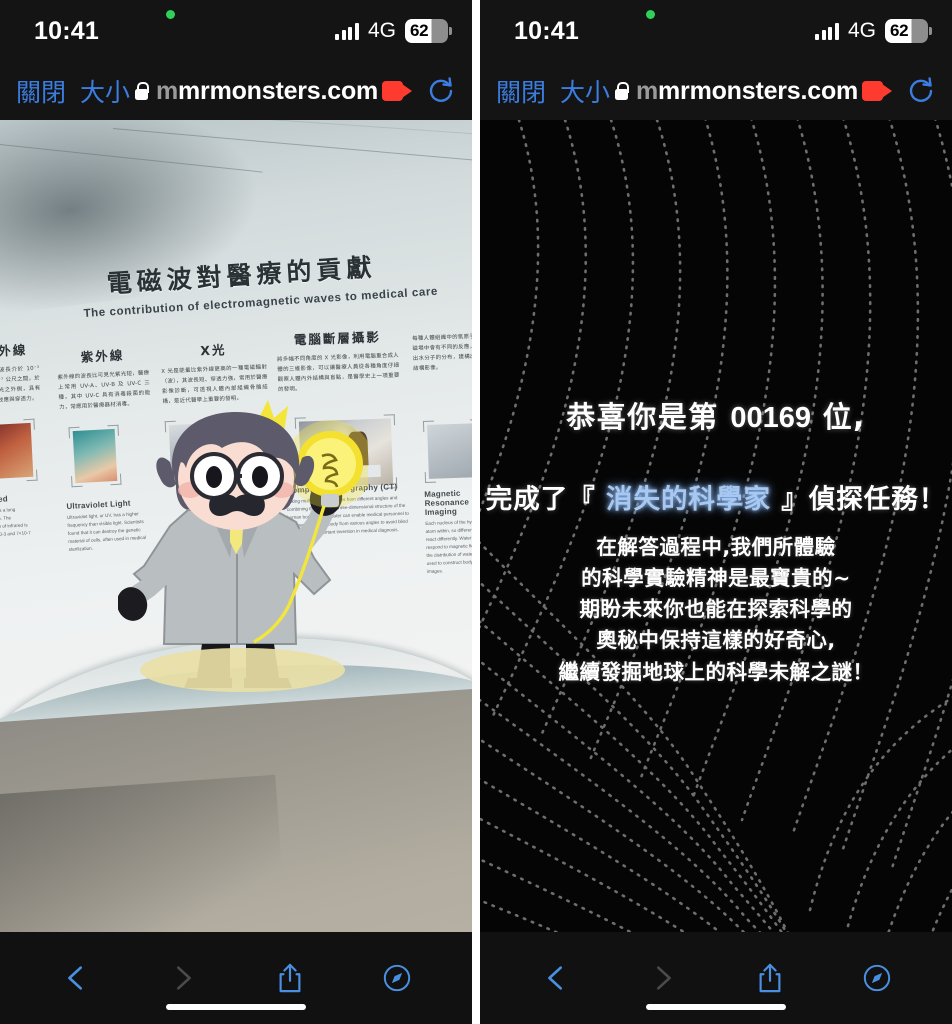 The image size is (952, 1024). I want to click on congrats-line-2: 完成了『 消失的科學家 』偵探任務！, so click(716, 496).